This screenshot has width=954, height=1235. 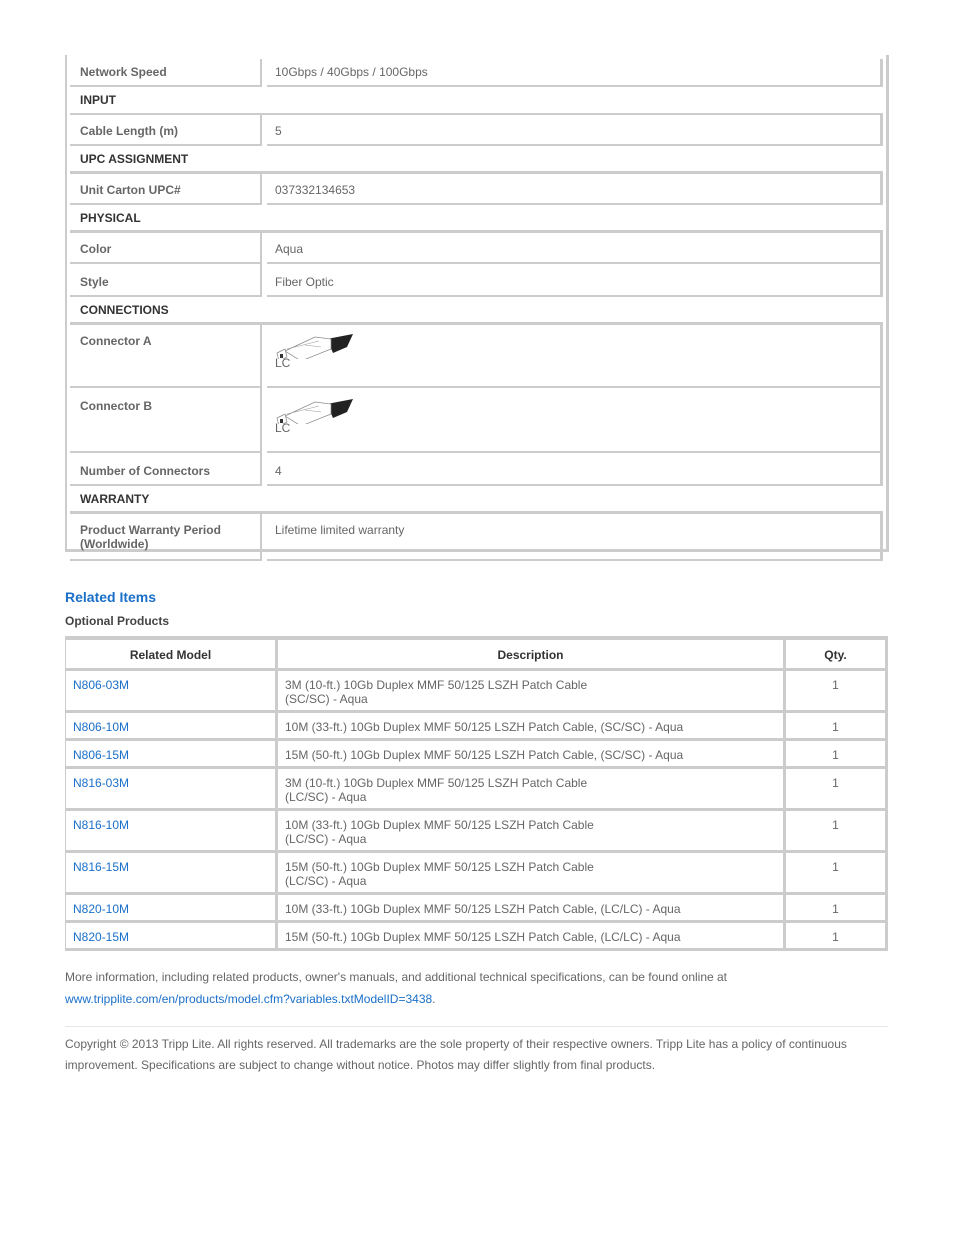 I want to click on spec-row-style: Style Fiber Optic, so click(x=476, y=280).